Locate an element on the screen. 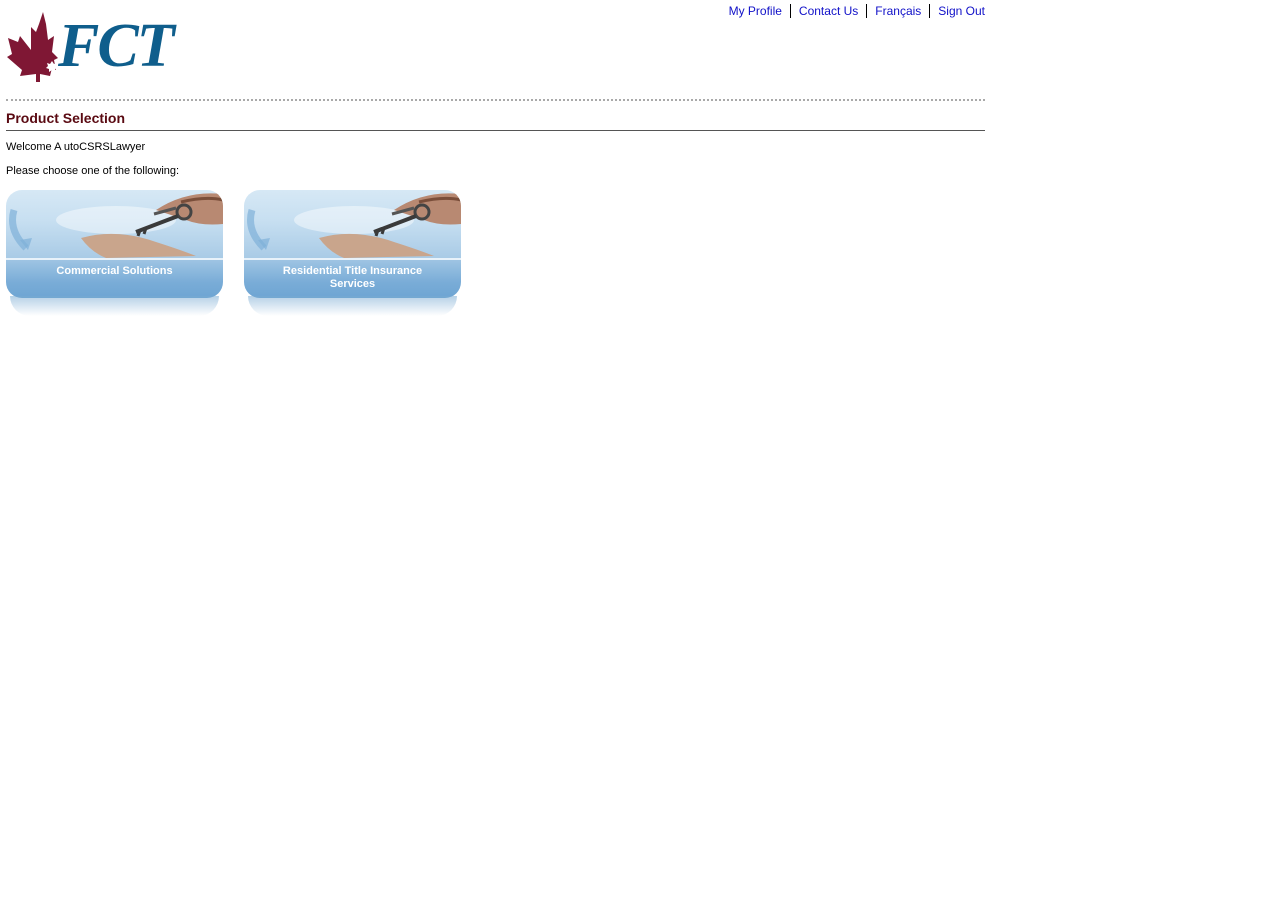 Image resolution: width=1276 pixels, height=904 pixels. contact-us-link: Contact Us is located at coordinates (827, 11).